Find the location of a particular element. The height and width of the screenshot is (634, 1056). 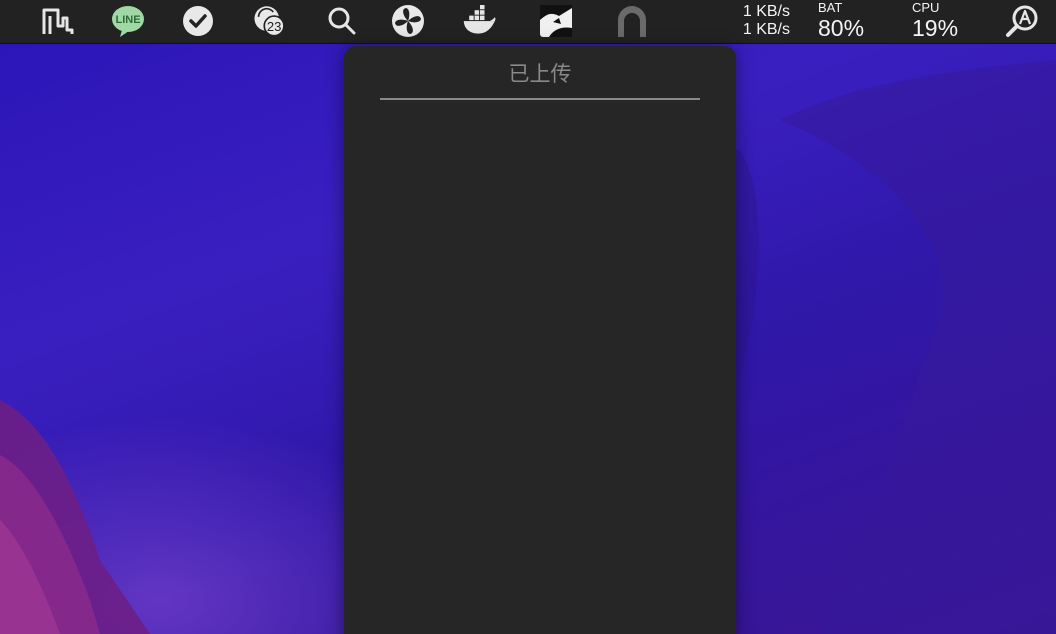

cpu-stat: CPU 19% is located at coordinates (935, 21).